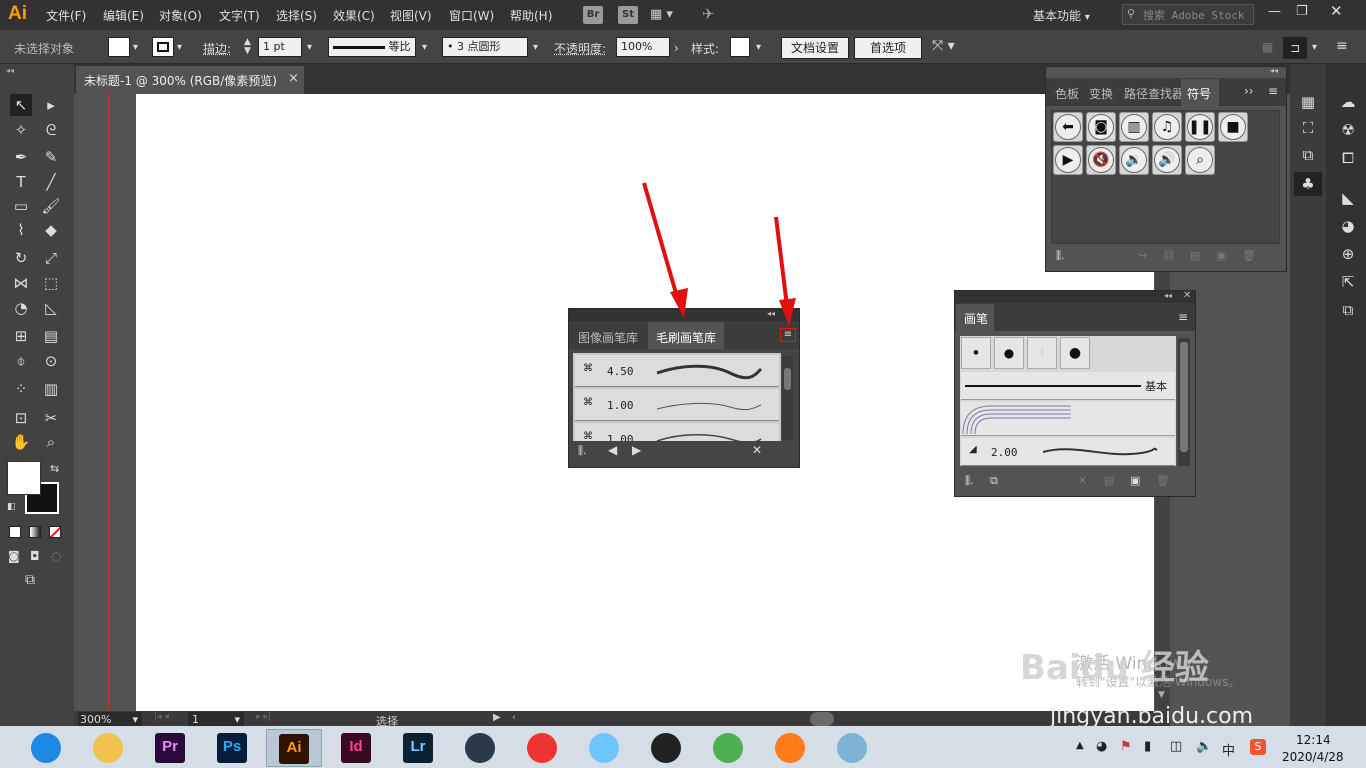 The width and height of the screenshot is (1366, 768). Describe the element at coordinates (1204, 746) in the screenshot. I see `volume-tray-icon: 🔈` at that location.